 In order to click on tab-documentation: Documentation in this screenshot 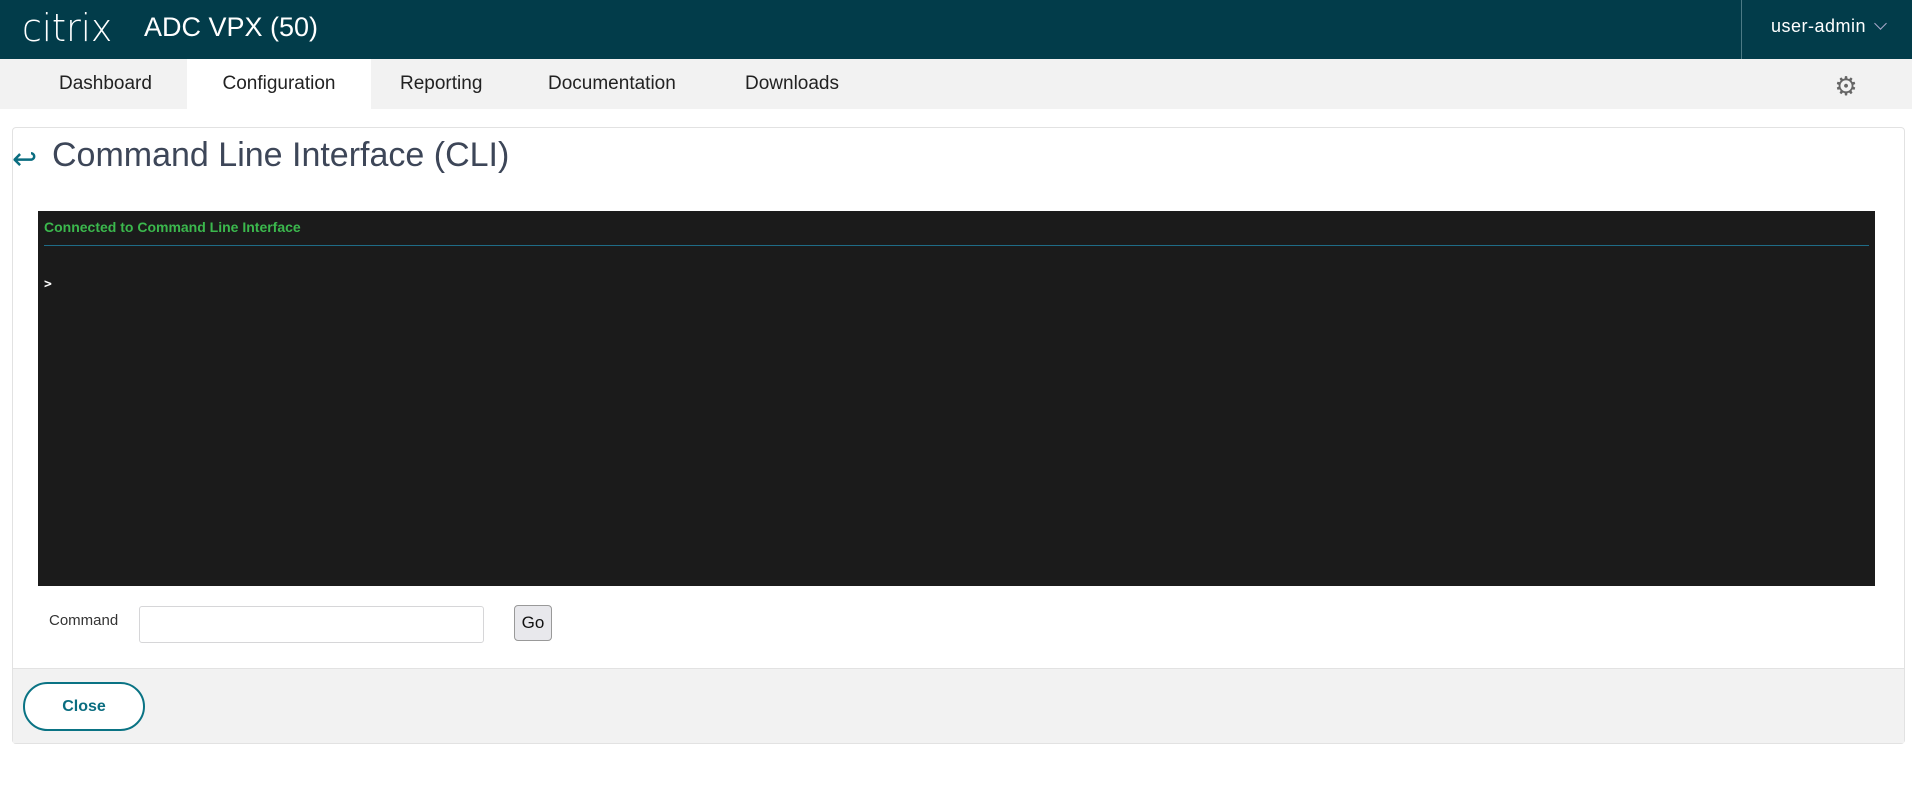, I will do `click(612, 84)`.